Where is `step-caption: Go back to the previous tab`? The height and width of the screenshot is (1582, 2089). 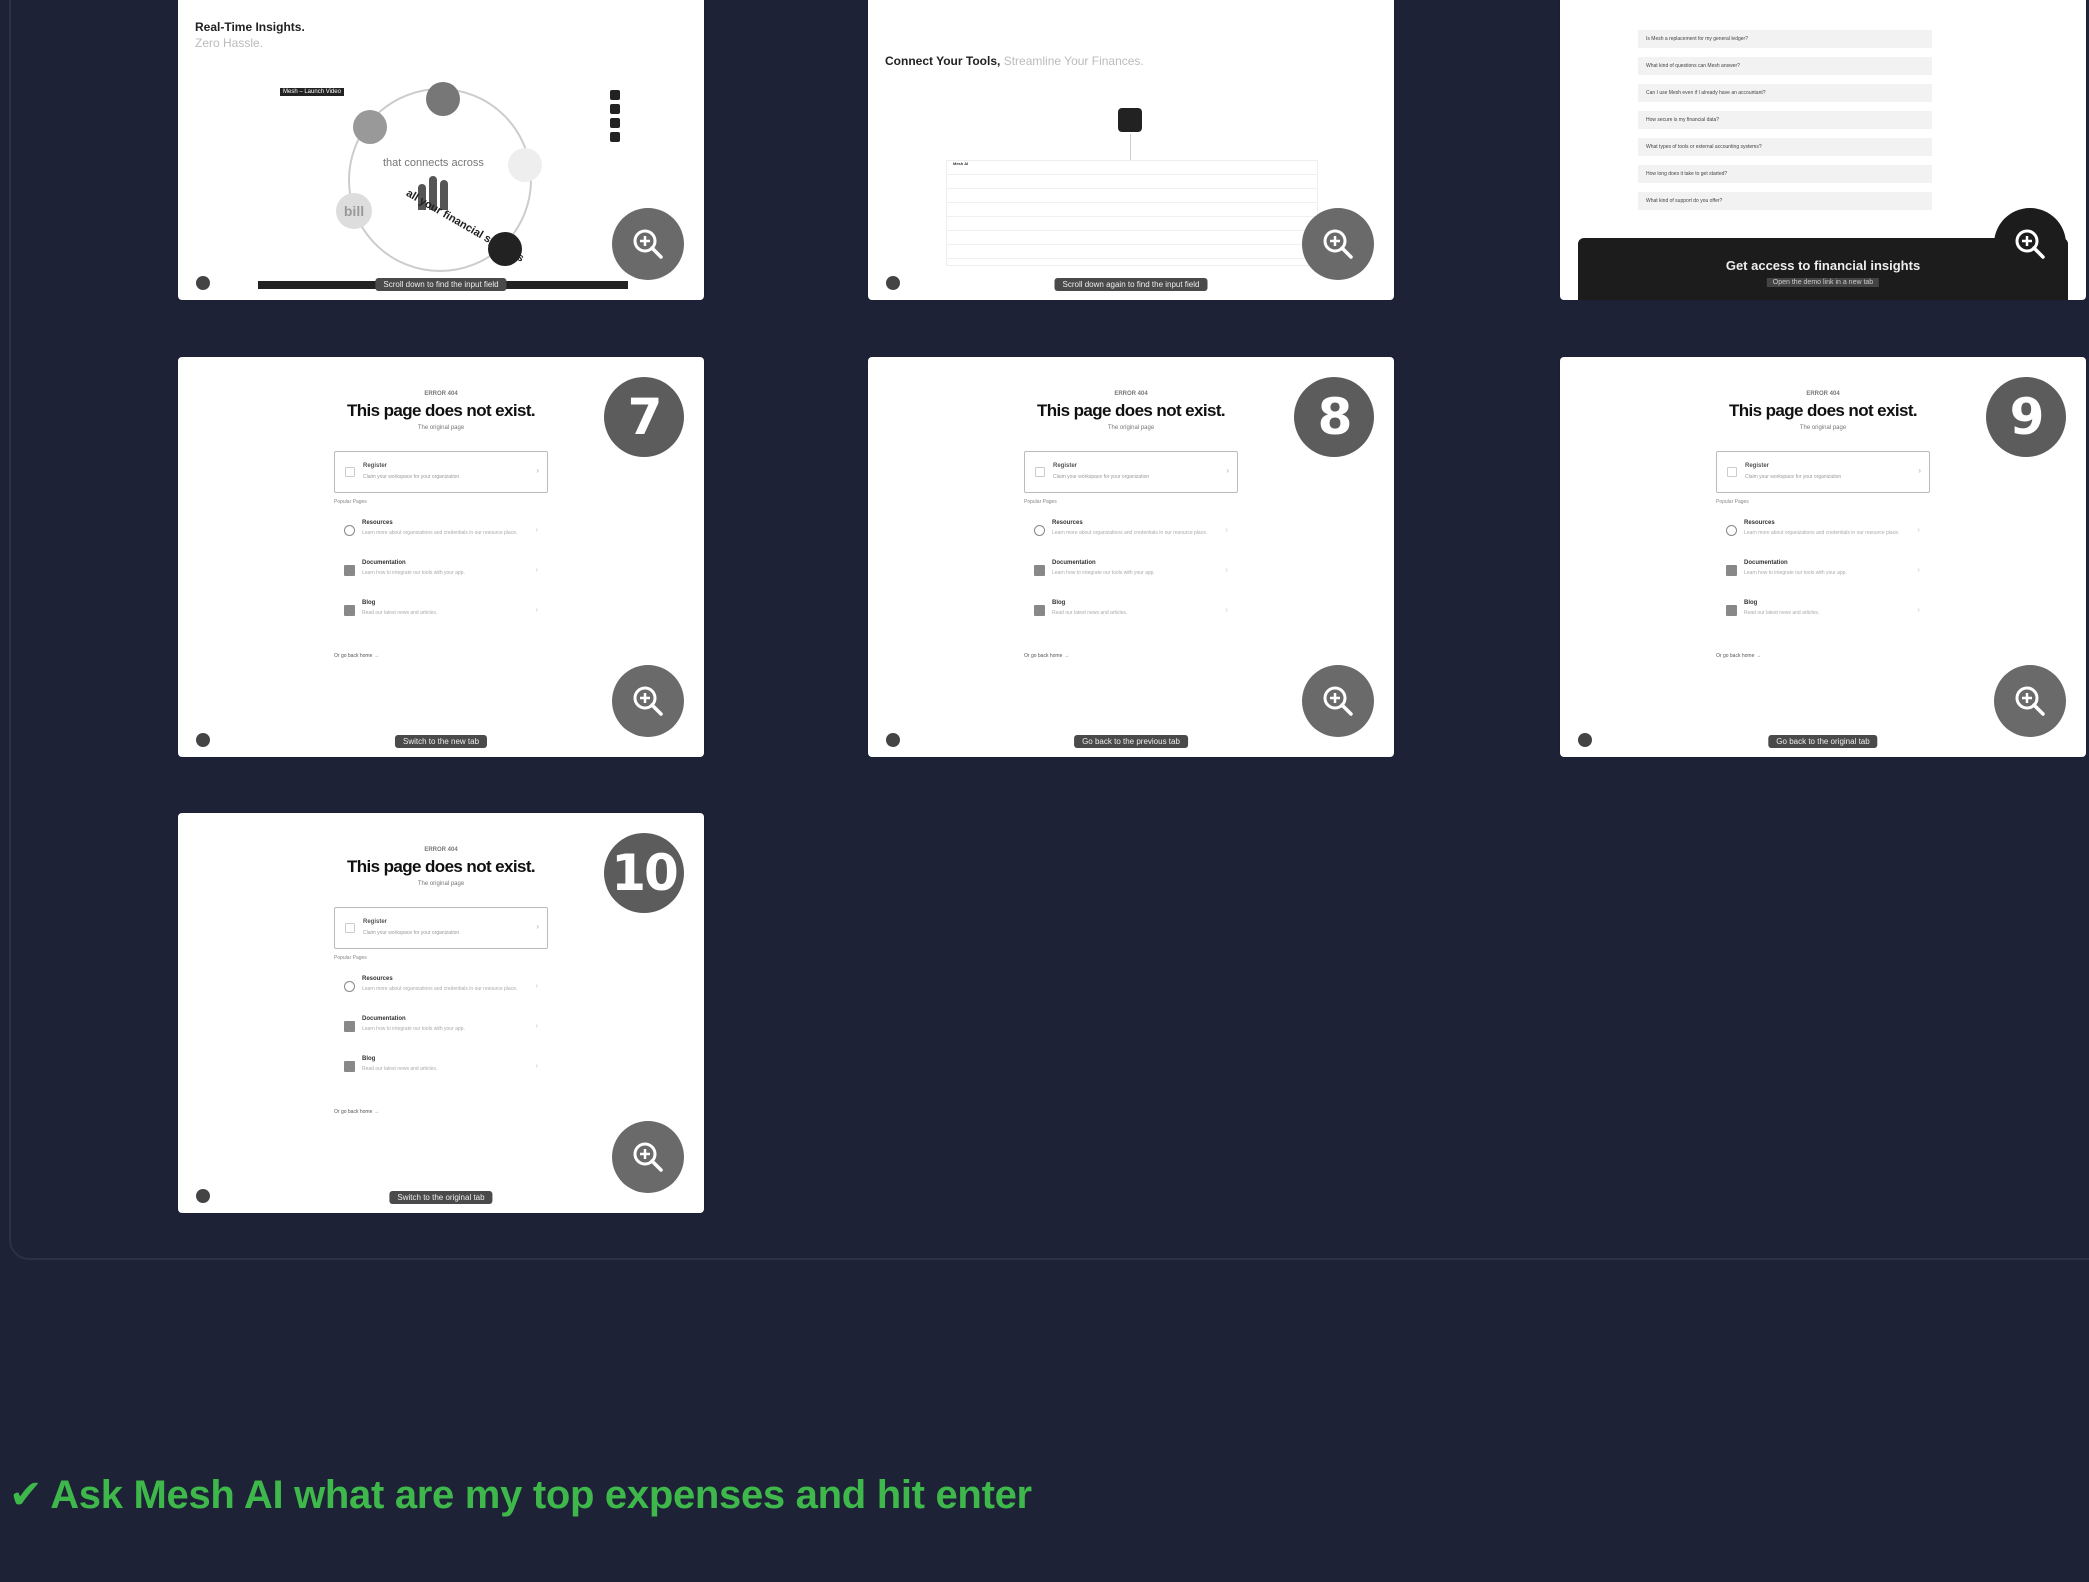
step-caption: Go back to the previous tab is located at coordinates (1131, 741).